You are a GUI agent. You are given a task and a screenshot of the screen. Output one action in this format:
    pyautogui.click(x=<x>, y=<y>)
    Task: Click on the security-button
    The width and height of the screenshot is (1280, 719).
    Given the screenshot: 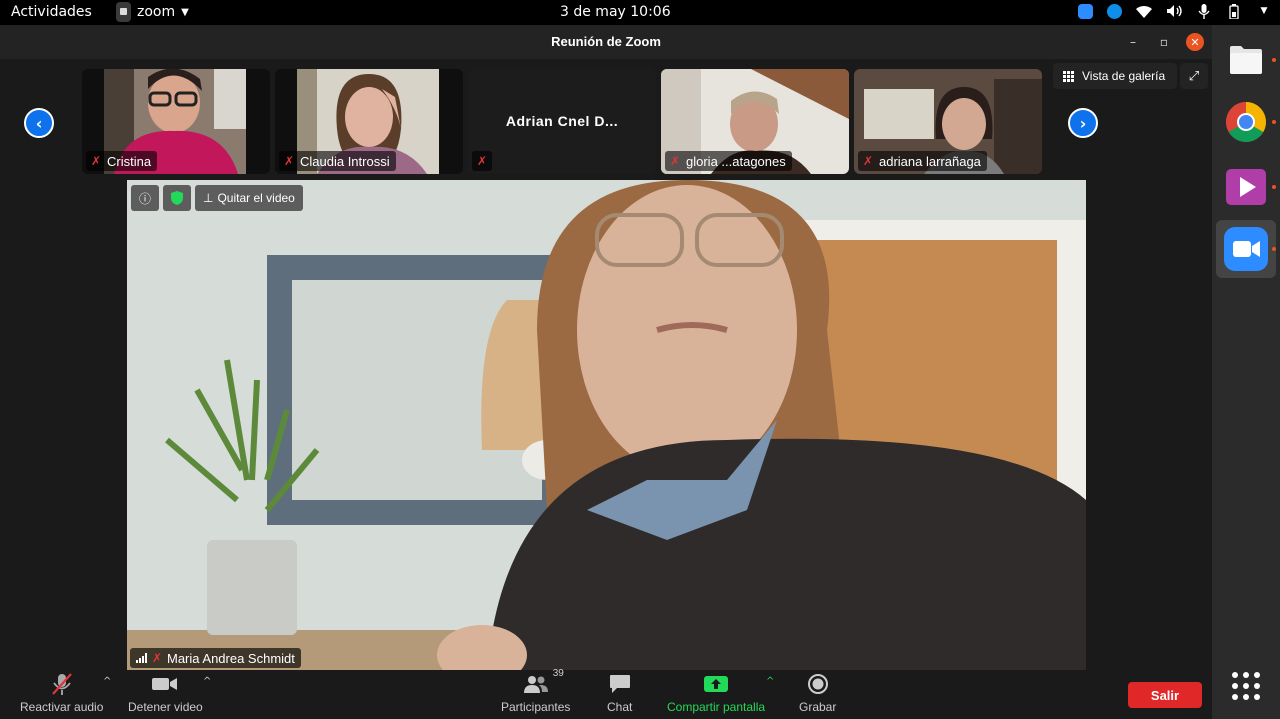 What is the action you would take?
    pyautogui.click(x=177, y=198)
    